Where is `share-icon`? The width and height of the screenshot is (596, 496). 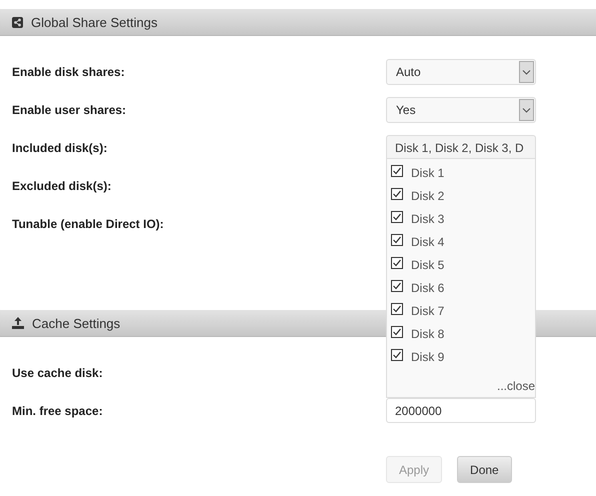
share-icon is located at coordinates (17, 22).